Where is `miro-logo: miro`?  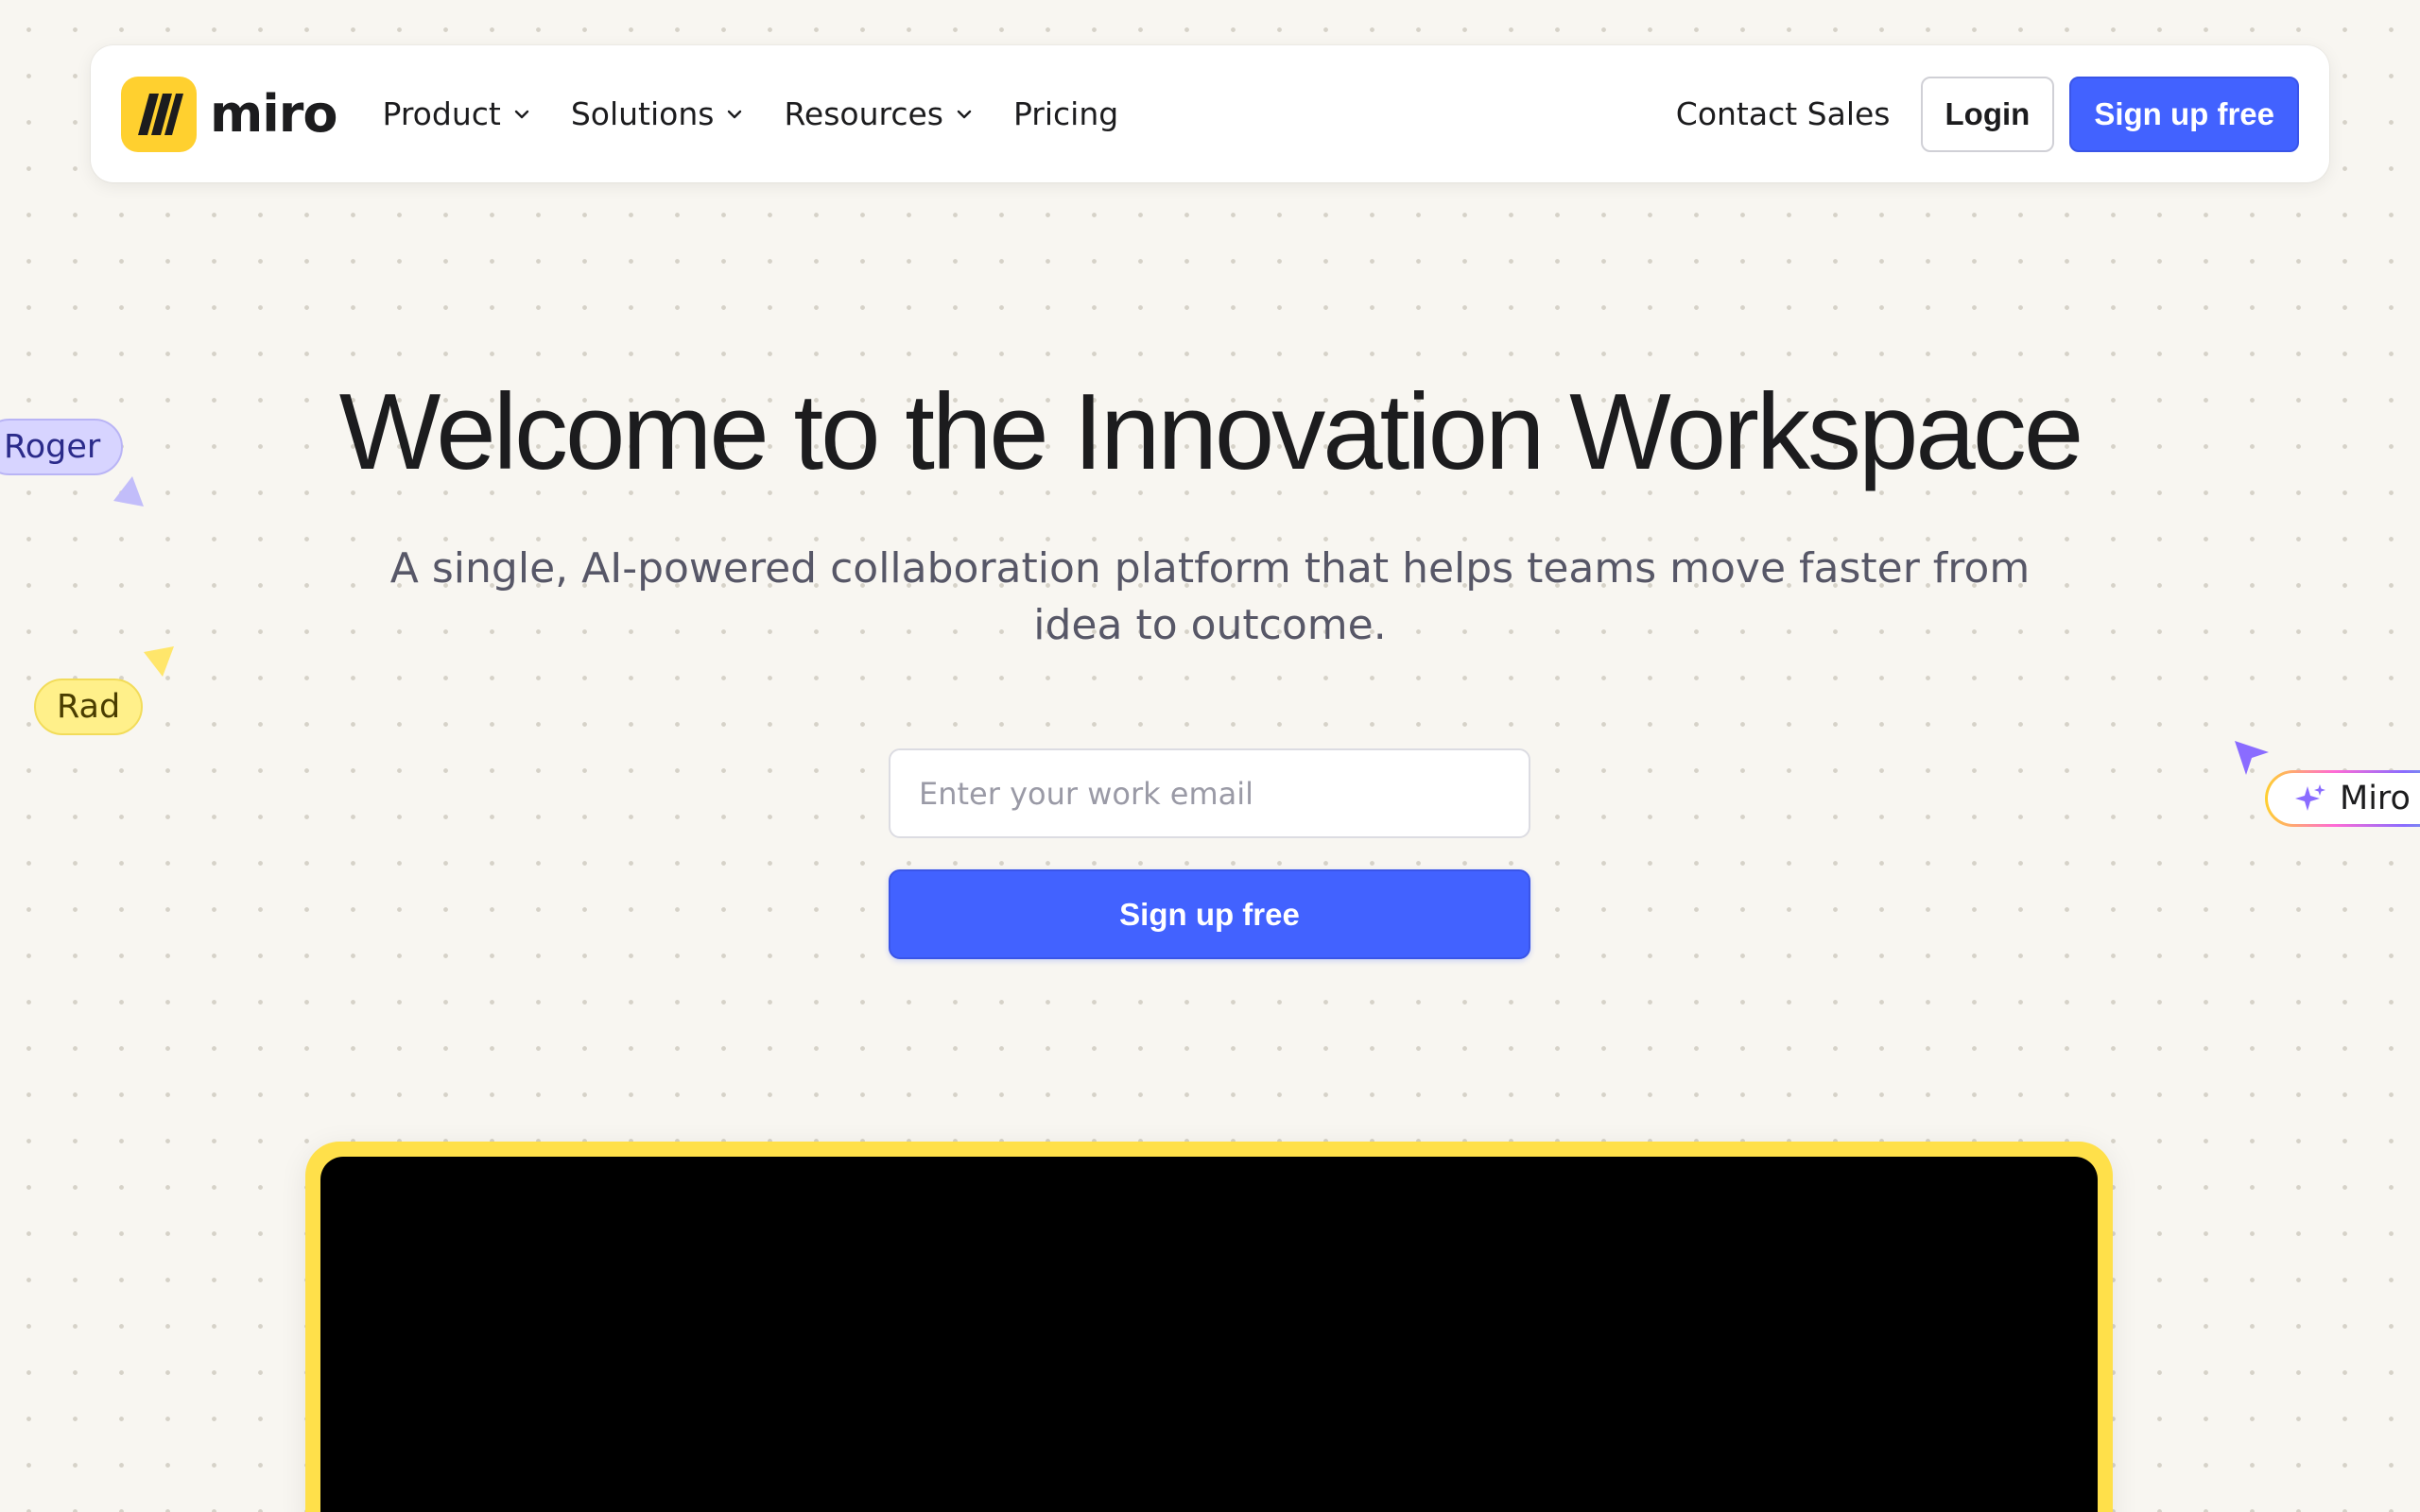 miro-logo: miro is located at coordinates (229, 114).